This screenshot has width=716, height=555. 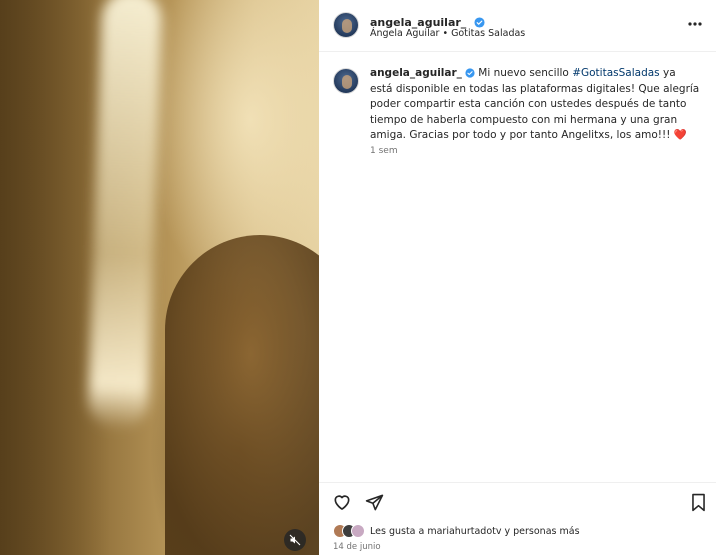 What do you see at coordinates (525, 73) in the screenshot?
I see `caption-prefix: Mi nuevo sencillo` at bounding box center [525, 73].